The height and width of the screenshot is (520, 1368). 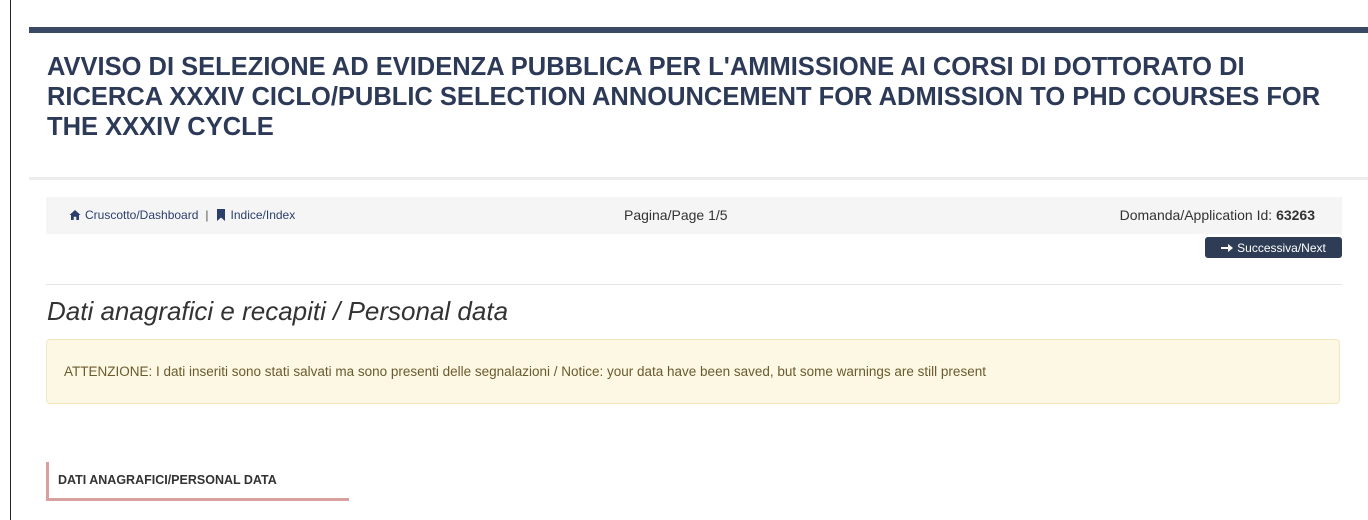 What do you see at coordinates (676, 215) in the screenshot?
I see `page-indicator: Pagina/Page 1/5` at bounding box center [676, 215].